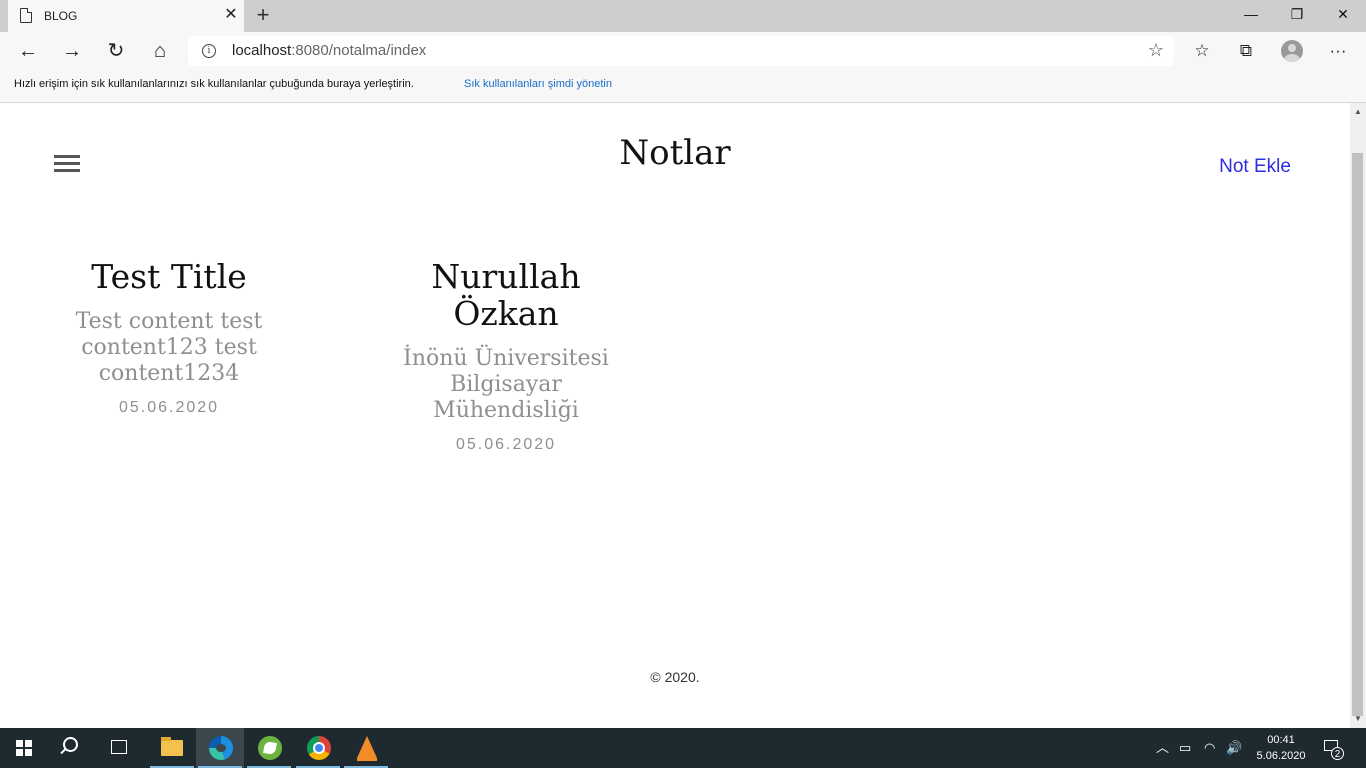  What do you see at coordinates (1234, 748) in the screenshot?
I see `volume-icon: 🔊` at bounding box center [1234, 748].